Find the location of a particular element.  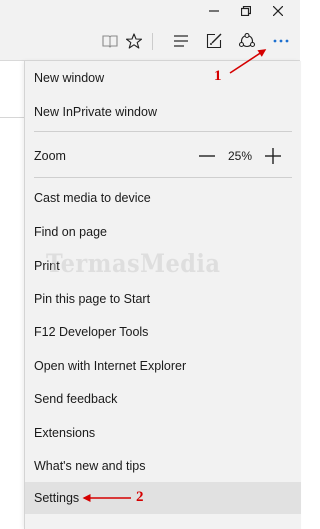

menu-item-label: Pin this page to Start is located at coordinates (92, 299).